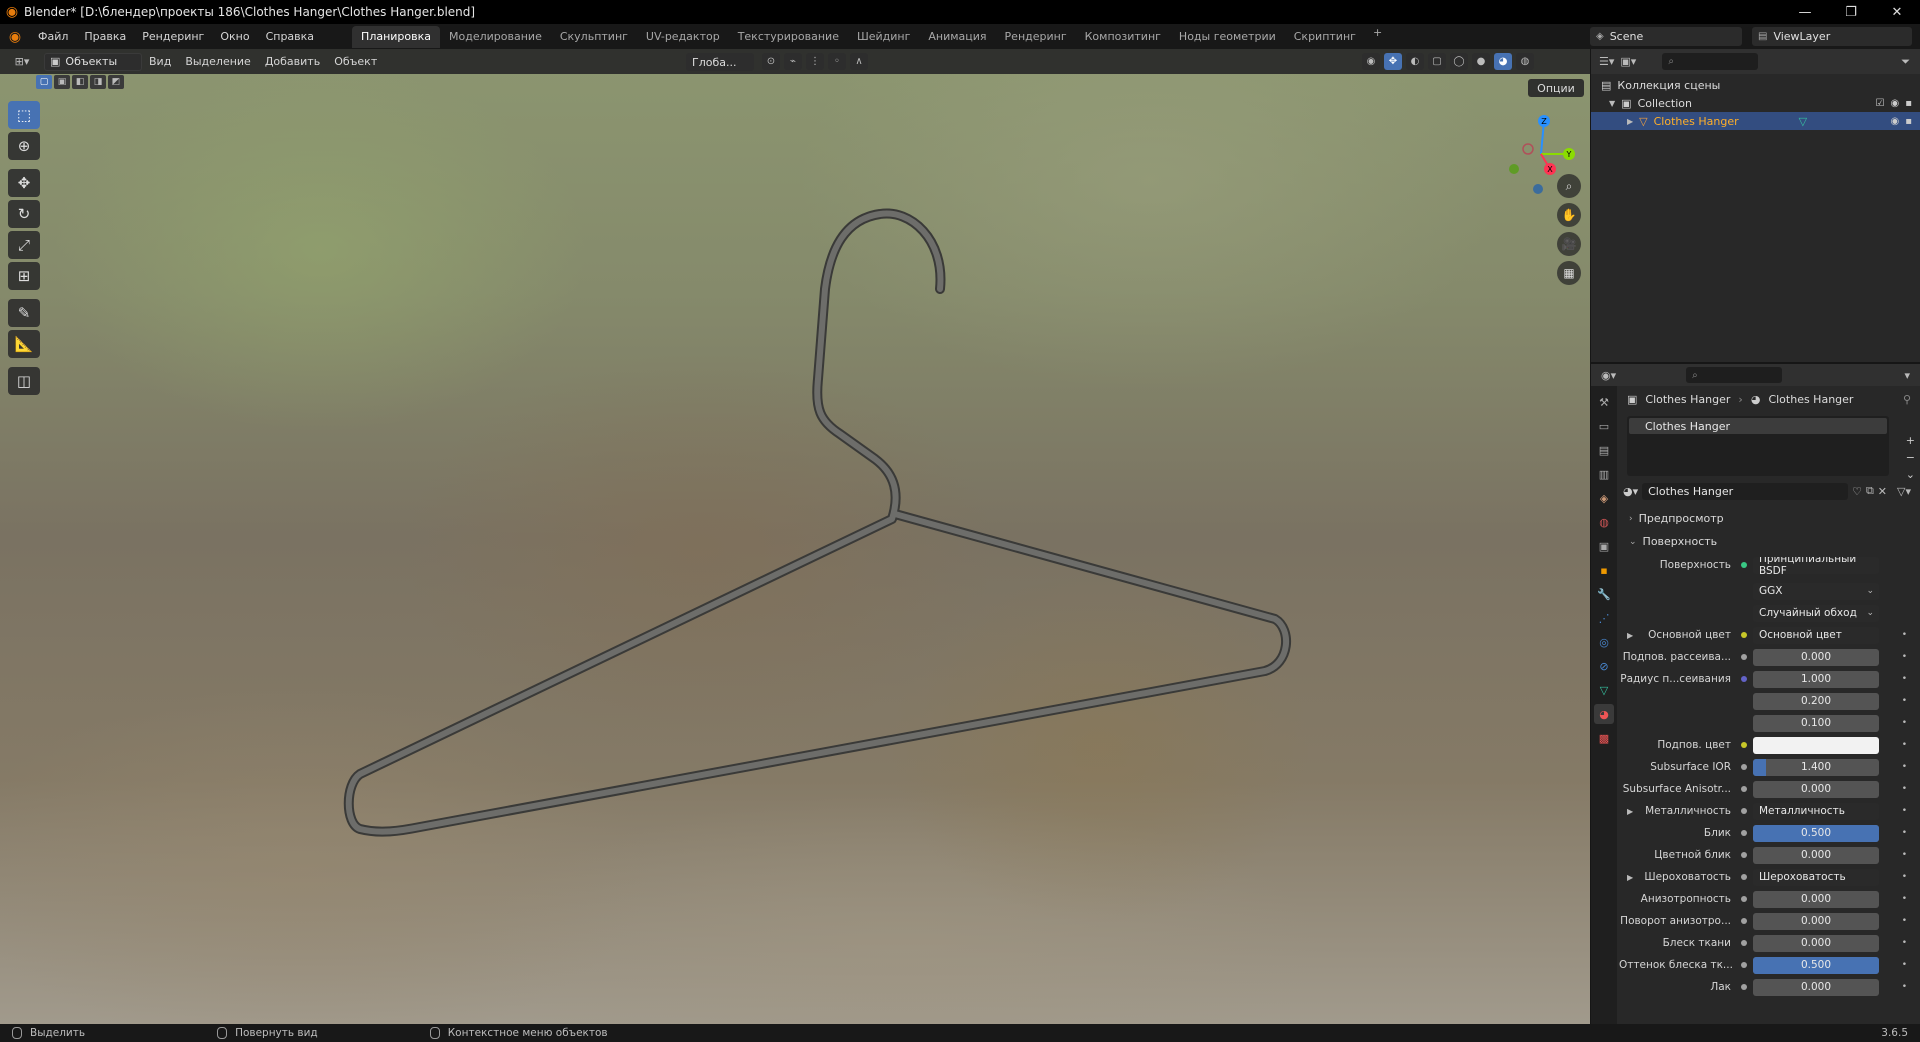  I want to click on xray-toggle-icon: ▢, so click(1437, 61).